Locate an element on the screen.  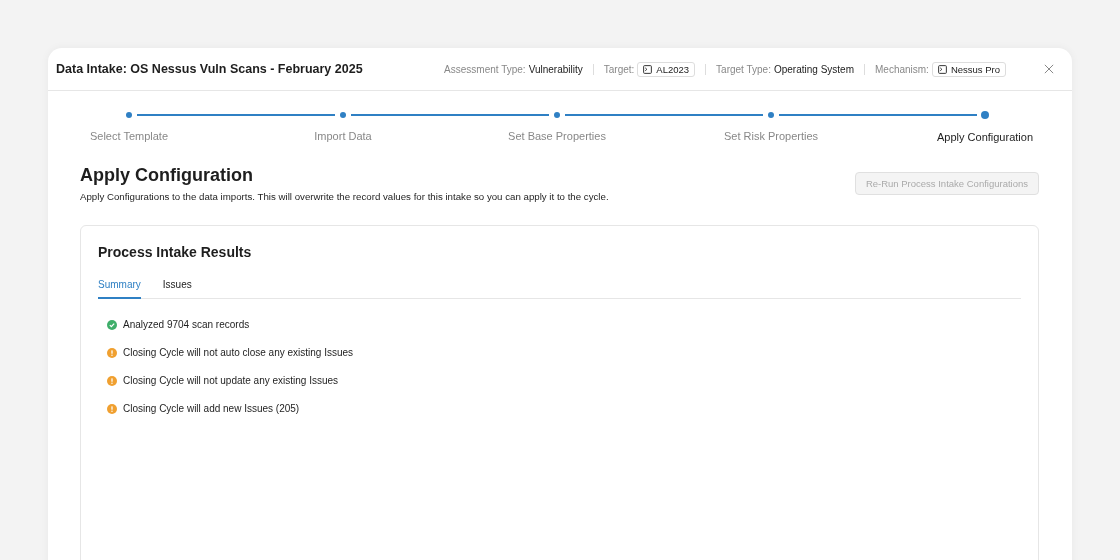
description: Apply Configurations to the data imports. This will overwrite the record values for this intake so you can apply it to the cycle. is located at coordinates (344, 196).